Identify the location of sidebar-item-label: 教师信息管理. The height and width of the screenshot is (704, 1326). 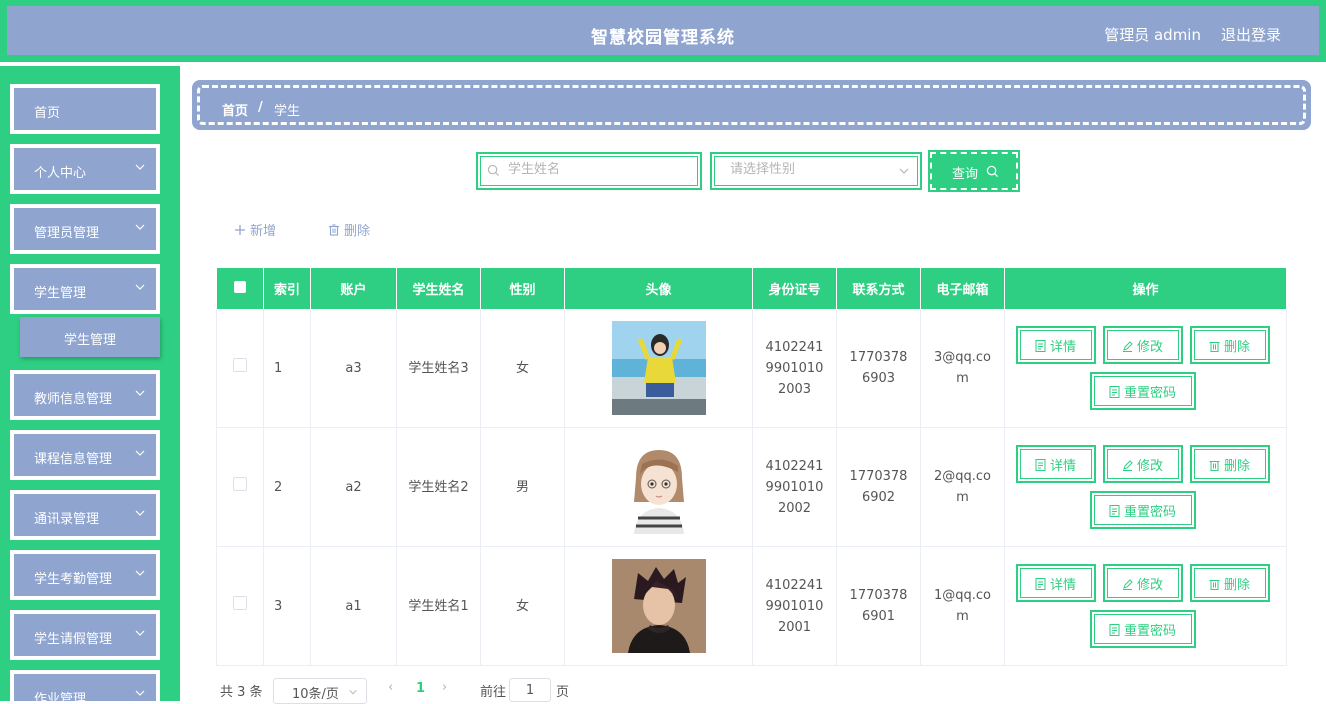
(73, 399).